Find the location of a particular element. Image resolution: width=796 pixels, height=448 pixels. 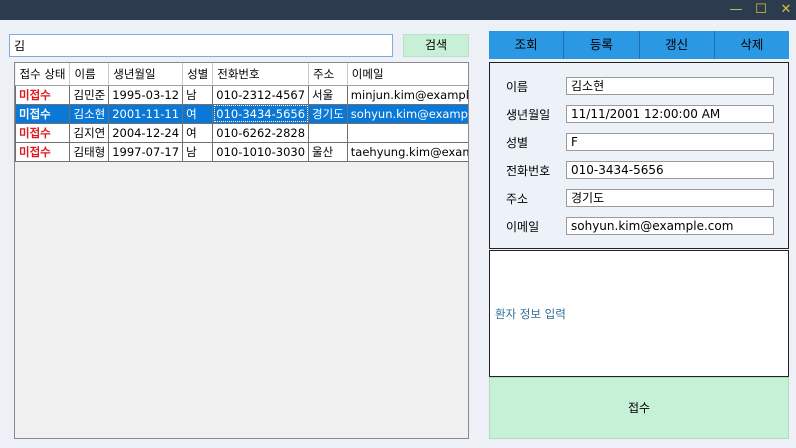

tab-update: 갱신 is located at coordinates (677, 45).